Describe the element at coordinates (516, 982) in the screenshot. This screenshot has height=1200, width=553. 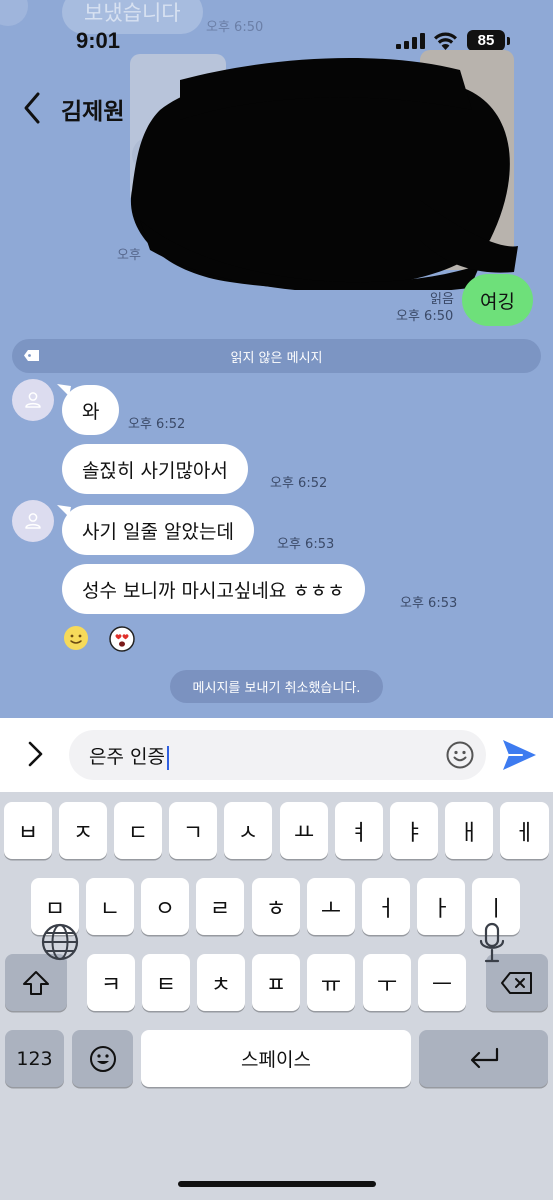
I see `backspace-icon` at that location.